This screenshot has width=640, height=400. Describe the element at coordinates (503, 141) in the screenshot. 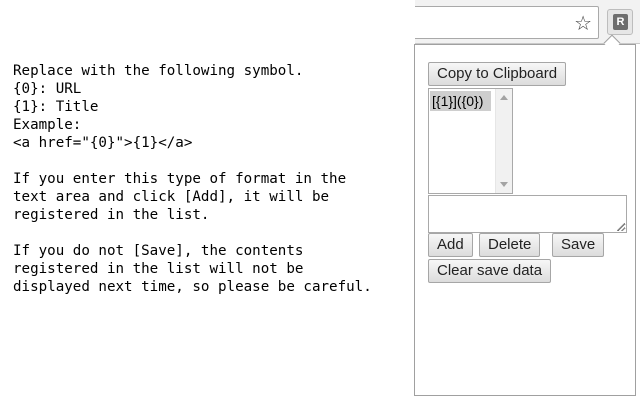

I see `list-scrollbar` at that location.